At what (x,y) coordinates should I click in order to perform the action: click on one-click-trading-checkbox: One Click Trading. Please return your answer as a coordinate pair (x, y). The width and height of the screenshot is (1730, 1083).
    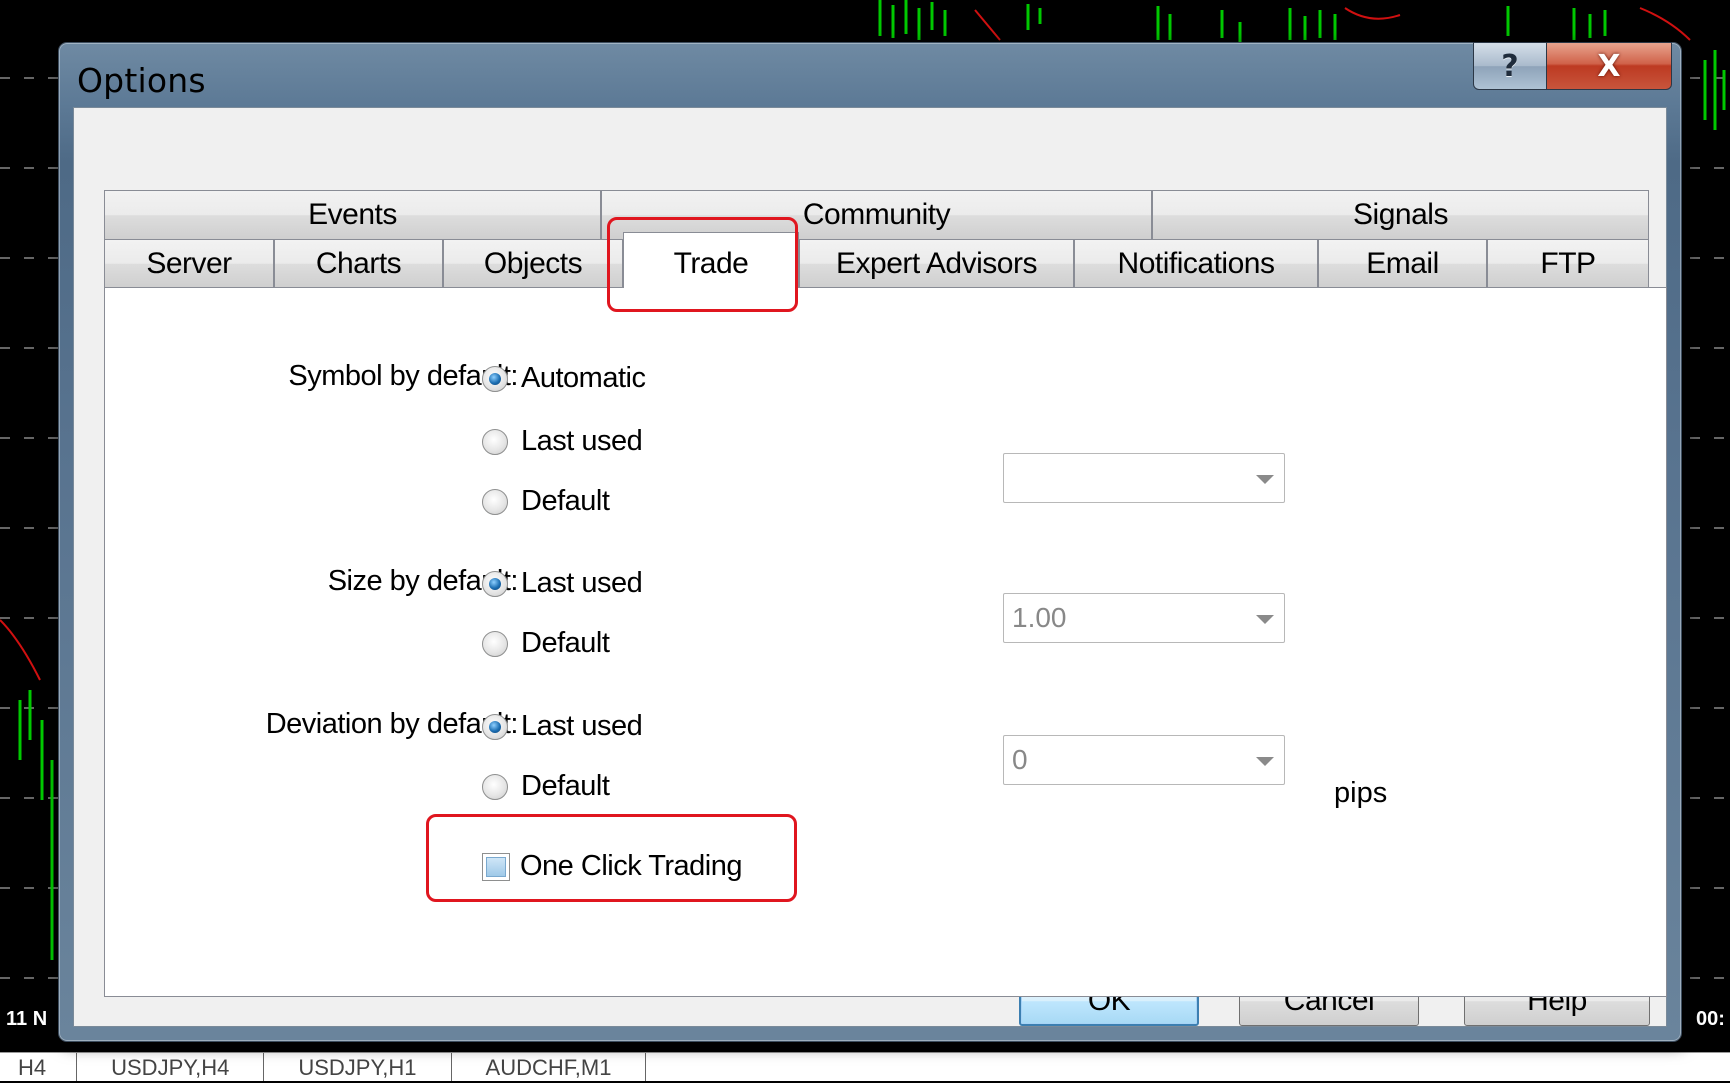
    Looking at the image, I should click on (612, 866).